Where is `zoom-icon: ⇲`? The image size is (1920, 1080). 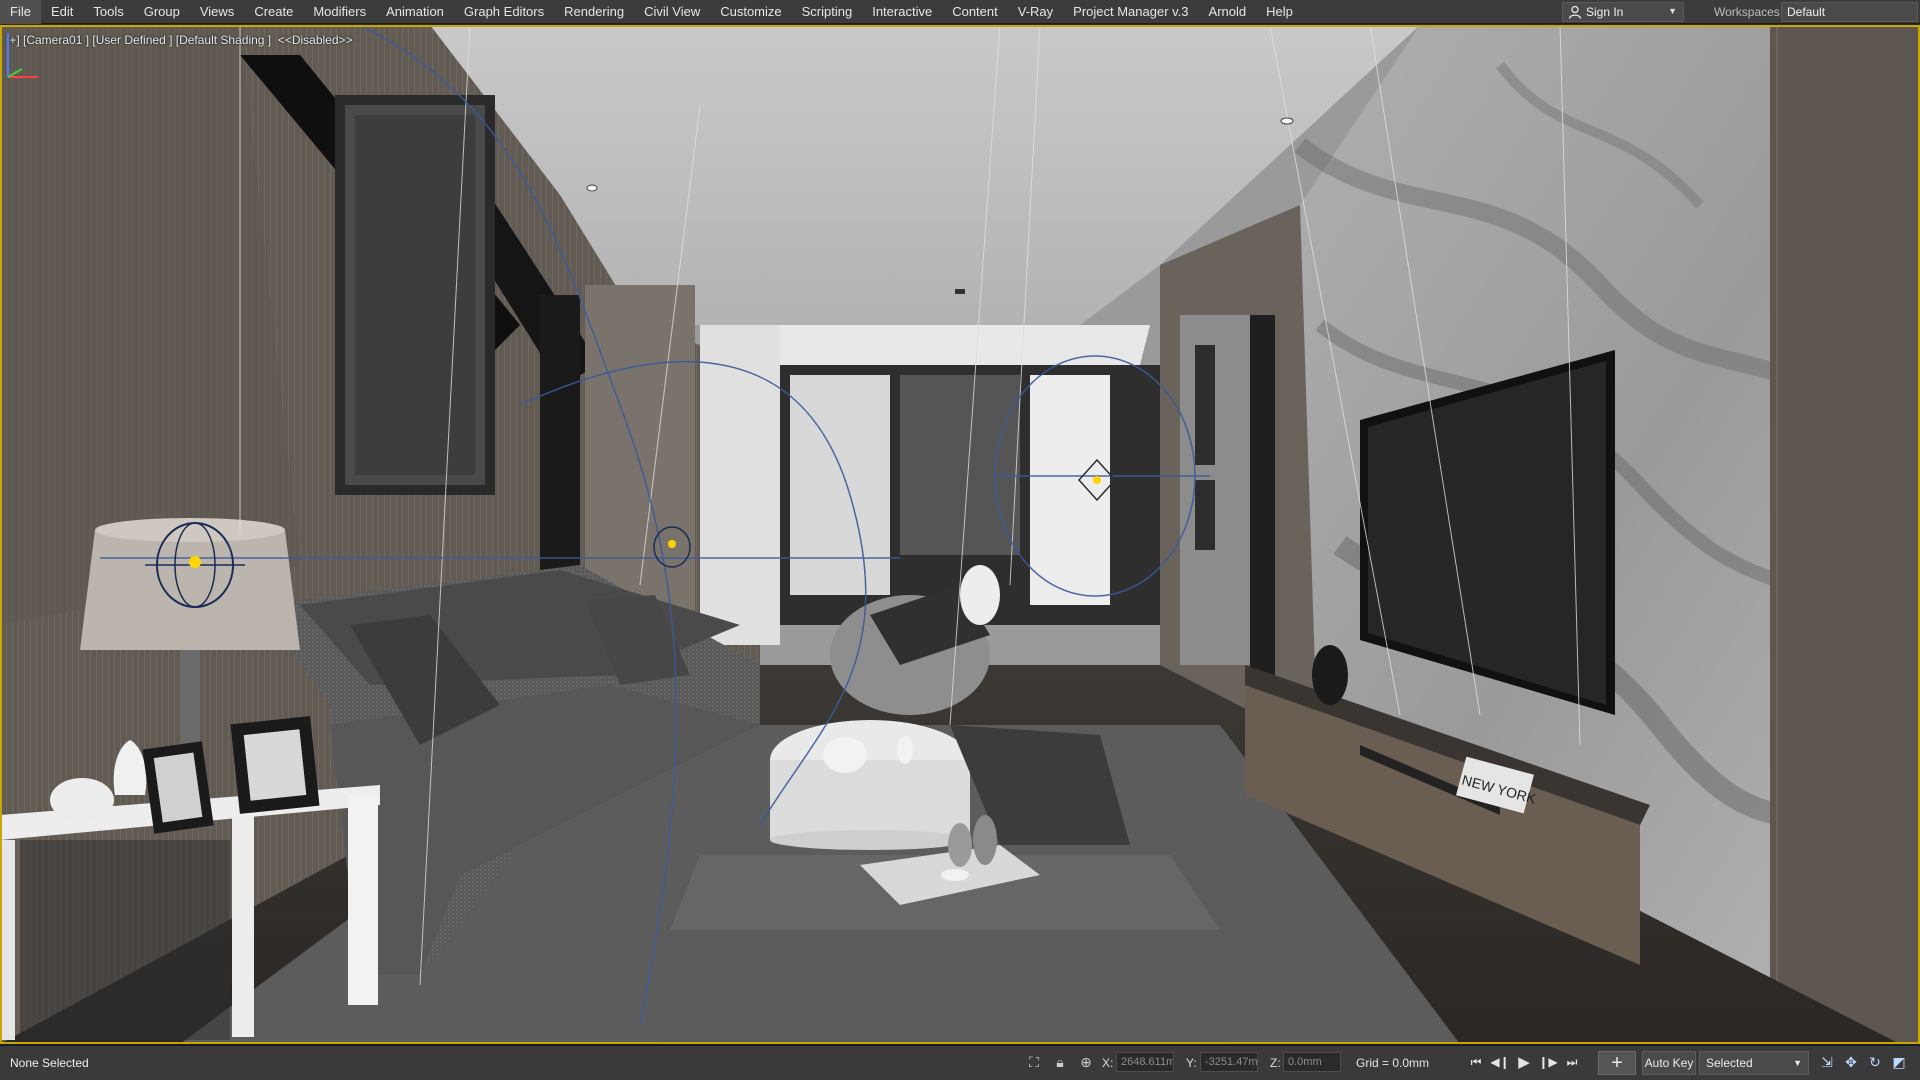
zoom-icon: ⇲ is located at coordinates (1827, 1062).